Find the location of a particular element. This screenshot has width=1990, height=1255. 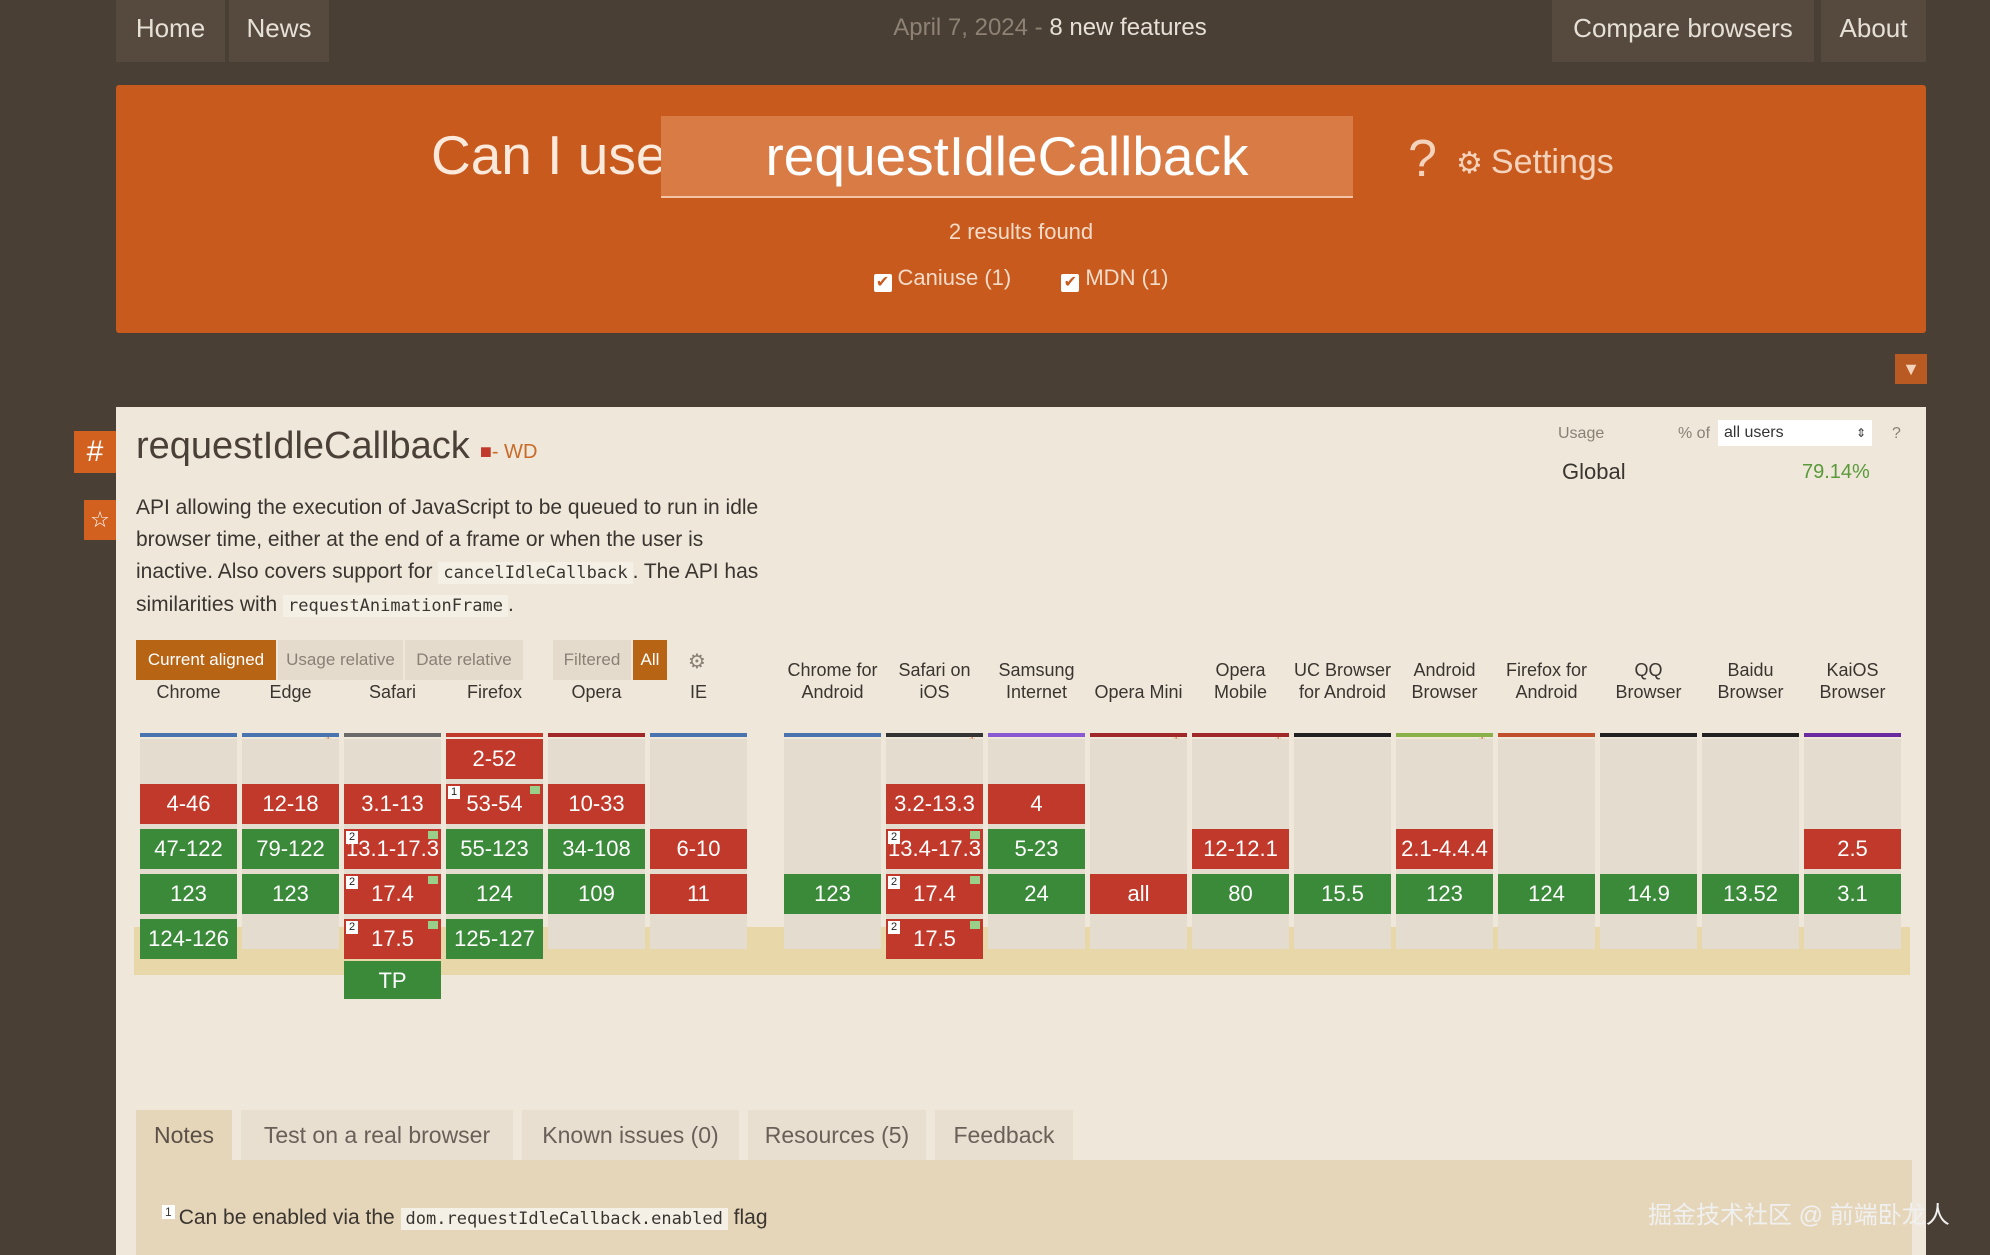

filtered-button: Filtered is located at coordinates (592, 660).